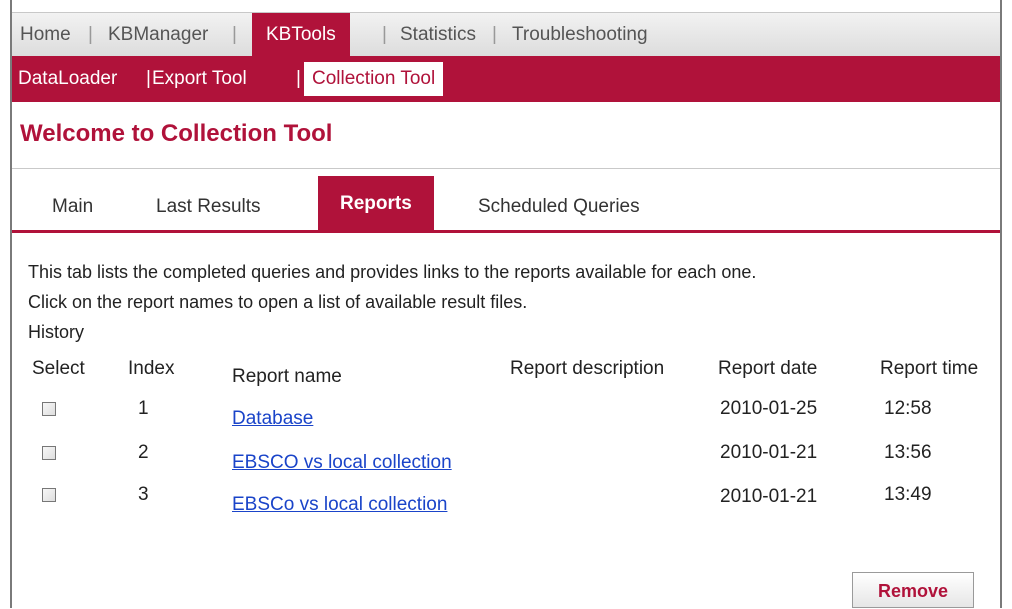 The height and width of the screenshot is (609, 1012). Describe the element at coordinates (908, 494) in the screenshot. I see `row-time: 13:49` at that location.